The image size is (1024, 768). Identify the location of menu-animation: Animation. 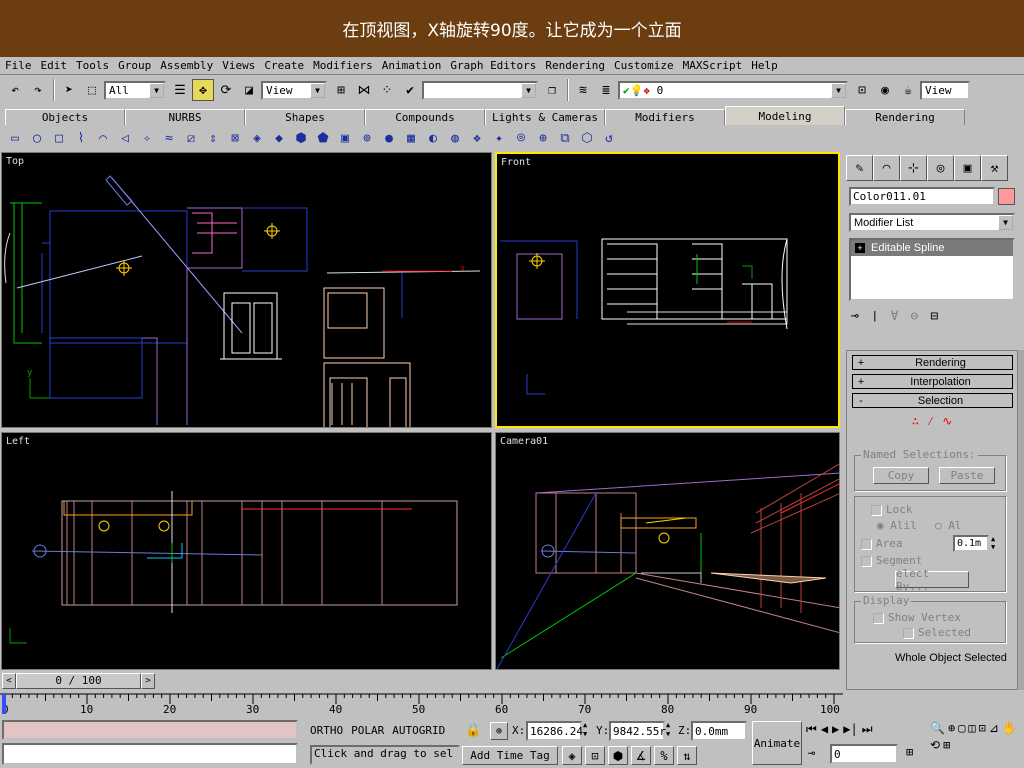
(412, 65).